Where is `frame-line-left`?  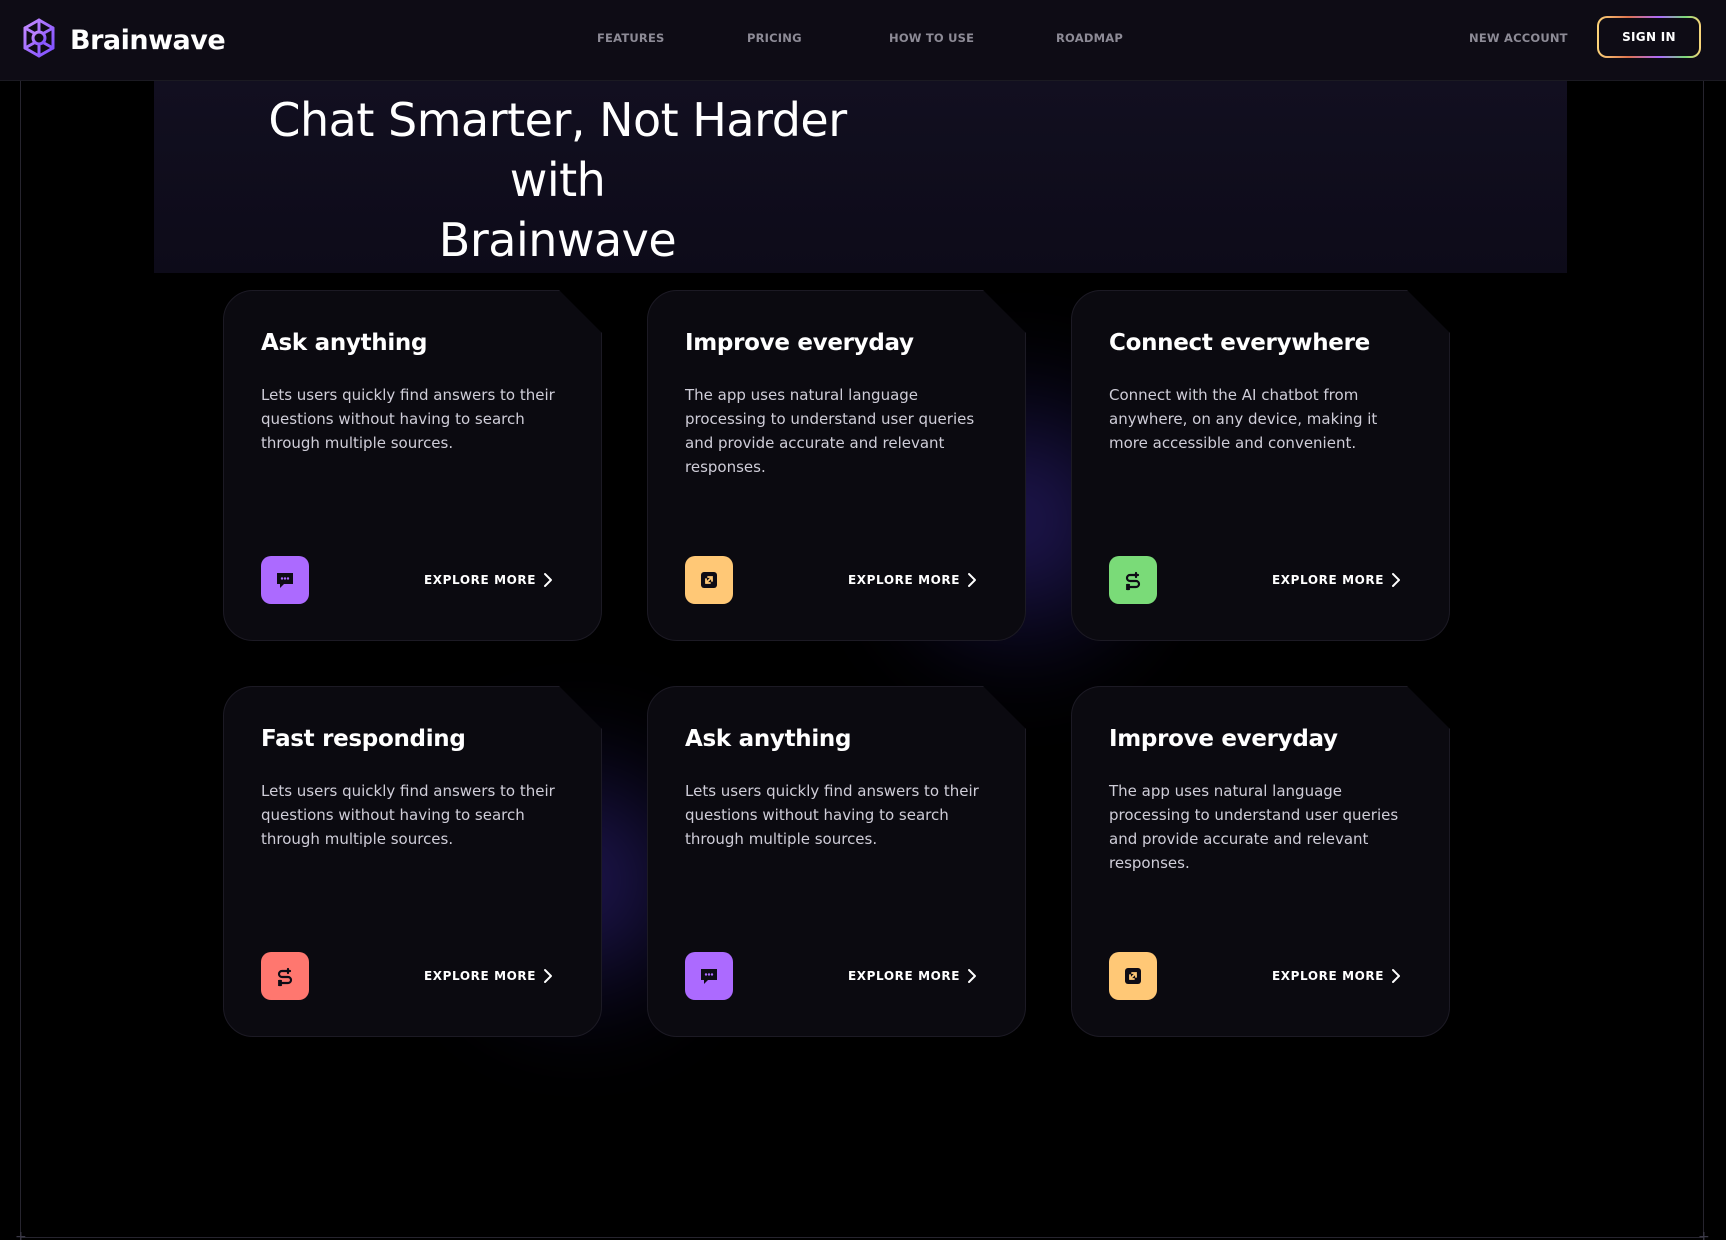
frame-line-left is located at coordinates (20, 660).